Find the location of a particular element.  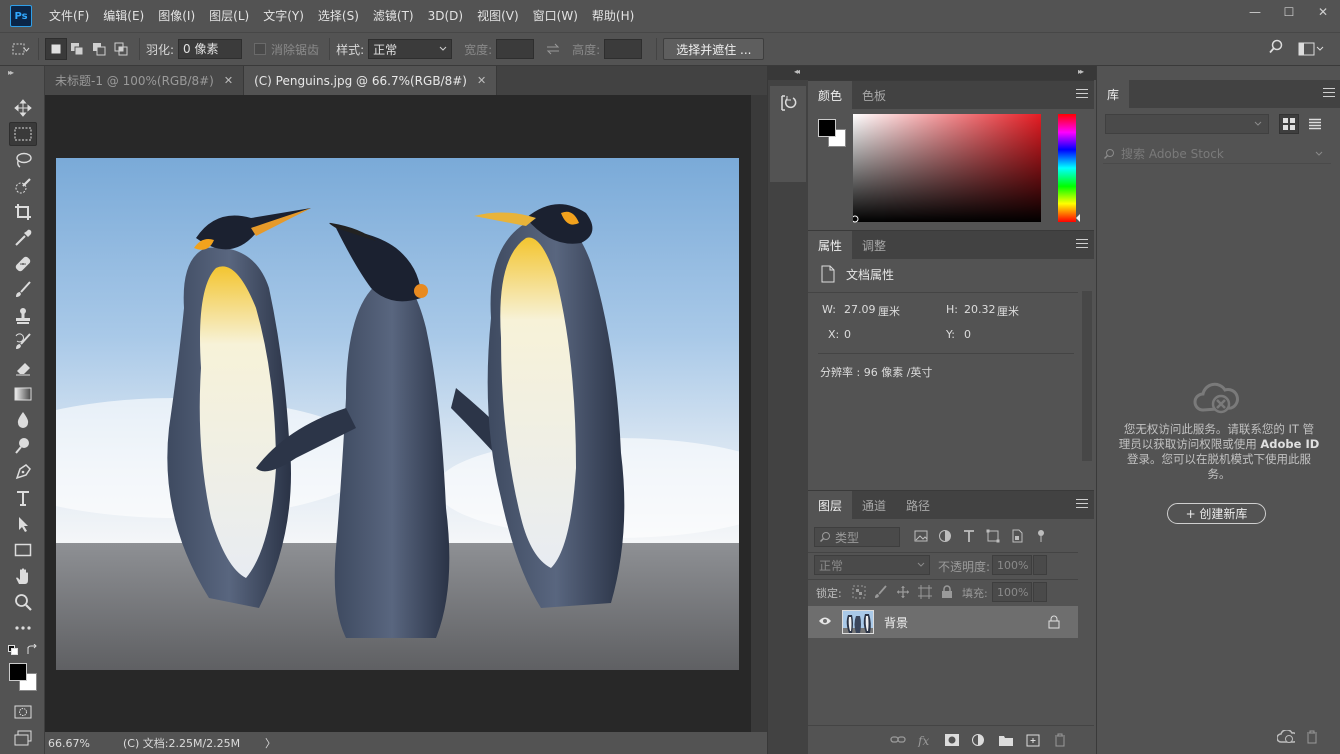

new-layer-icon is located at coordinates (1033, 740).